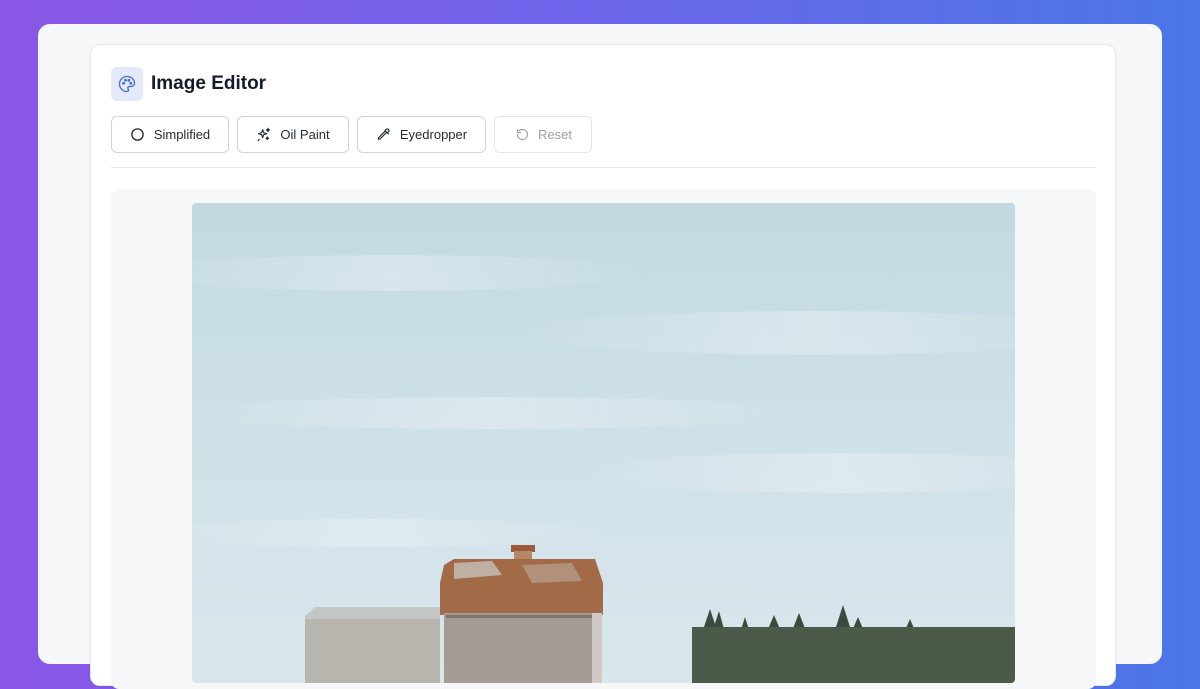 The image size is (1200, 689). I want to click on simplified-button: Simplified, so click(170, 134).